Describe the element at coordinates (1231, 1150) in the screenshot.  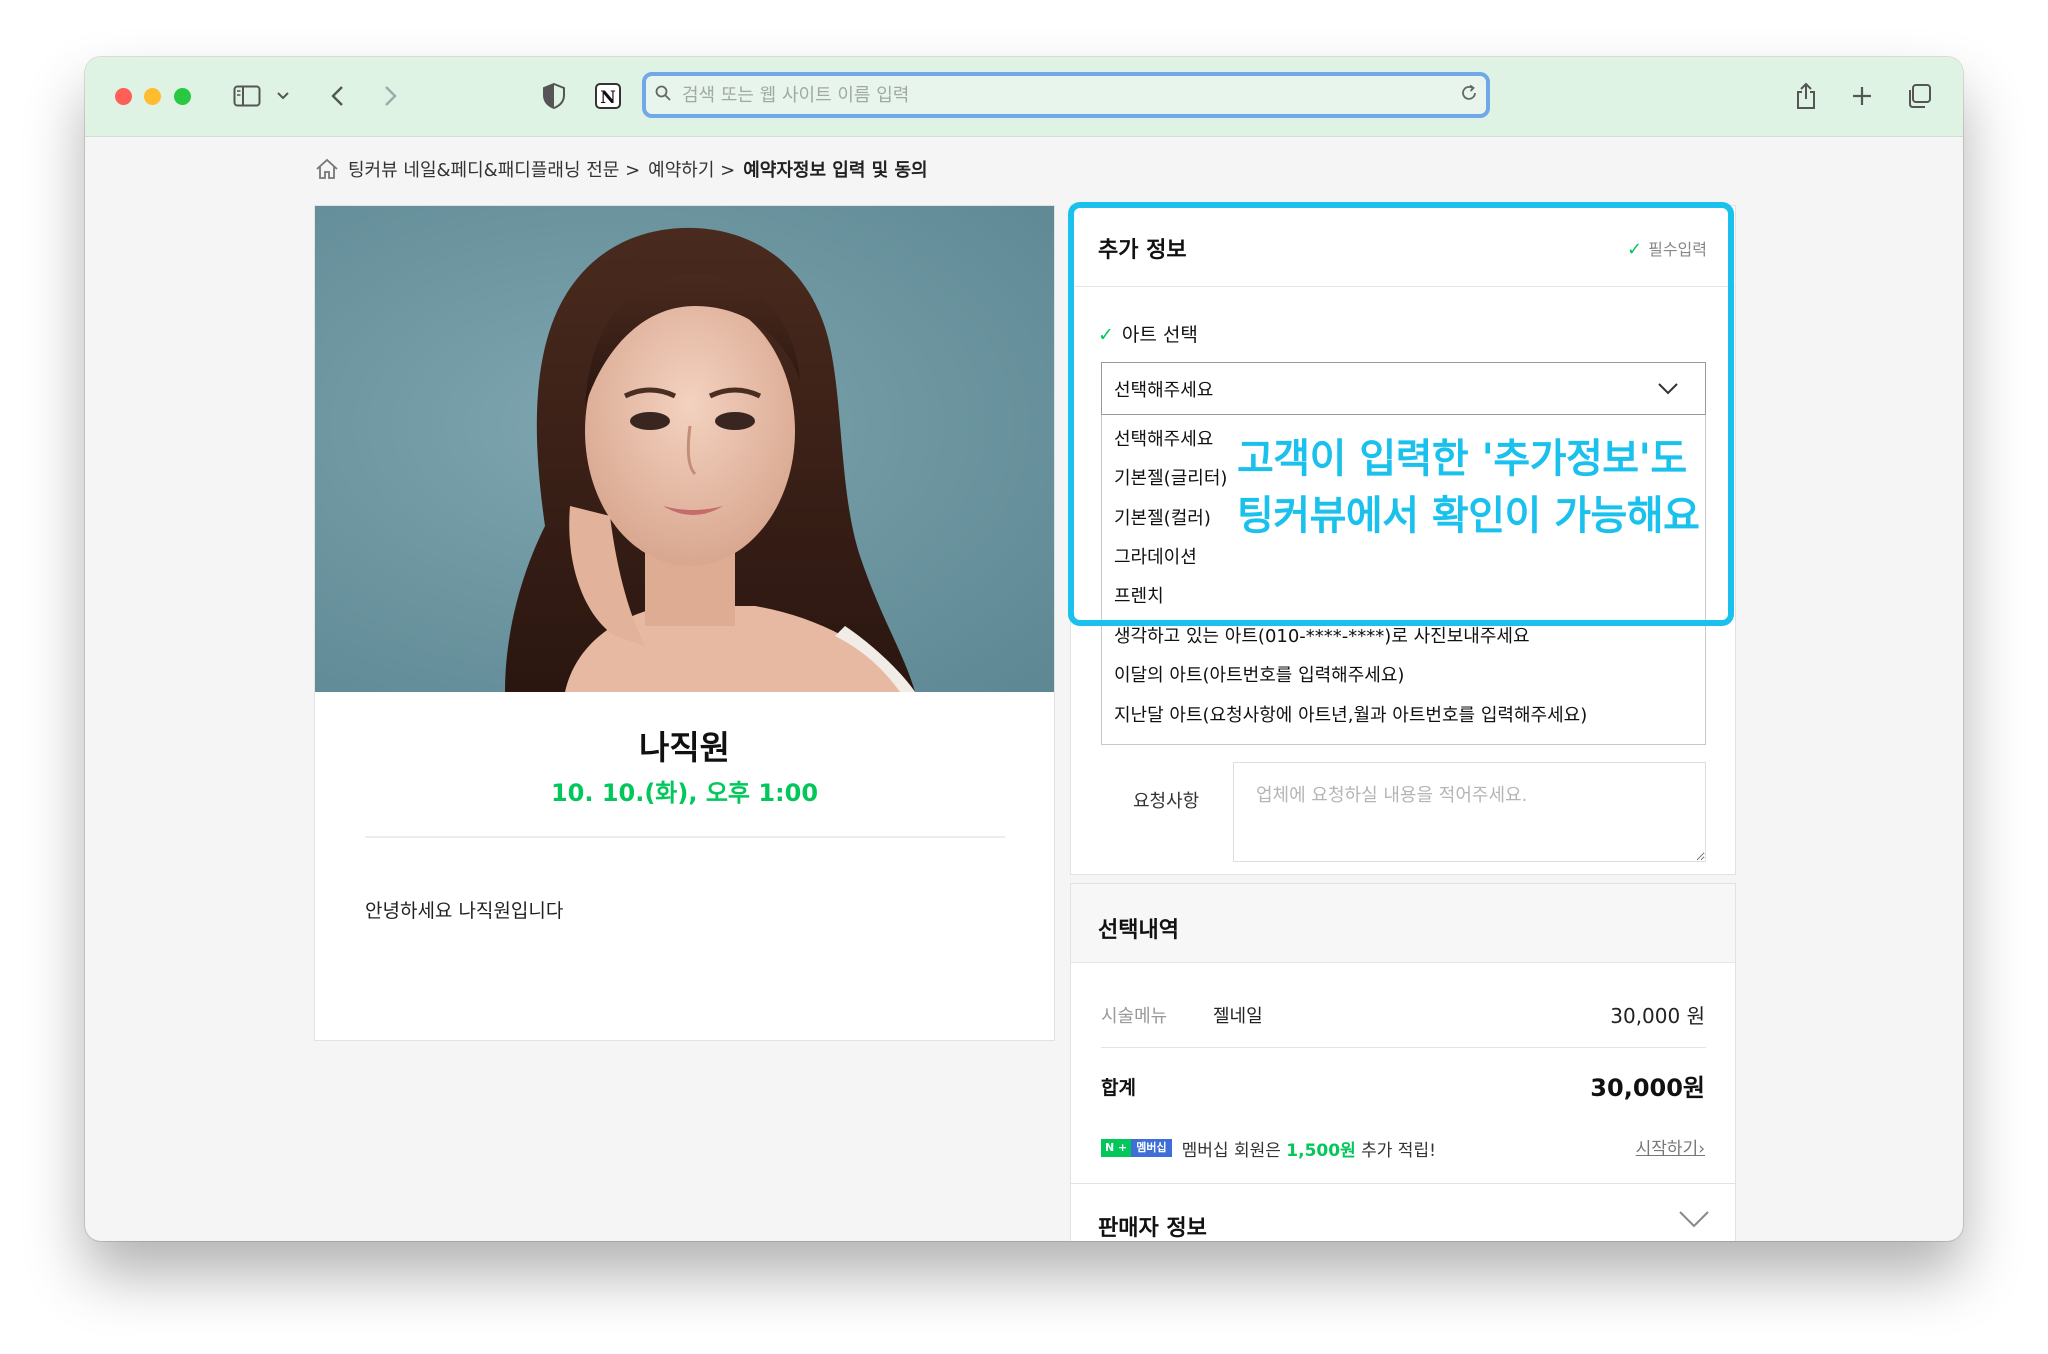
I see `membership-prefix: 멤버십 회원은` at that location.